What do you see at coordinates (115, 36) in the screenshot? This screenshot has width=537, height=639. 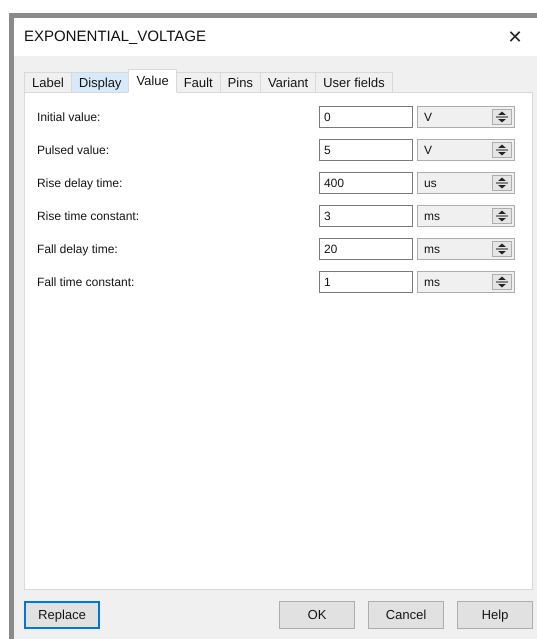 I see `window-title: EXPONENTIAL_VOLTAGE` at bounding box center [115, 36].